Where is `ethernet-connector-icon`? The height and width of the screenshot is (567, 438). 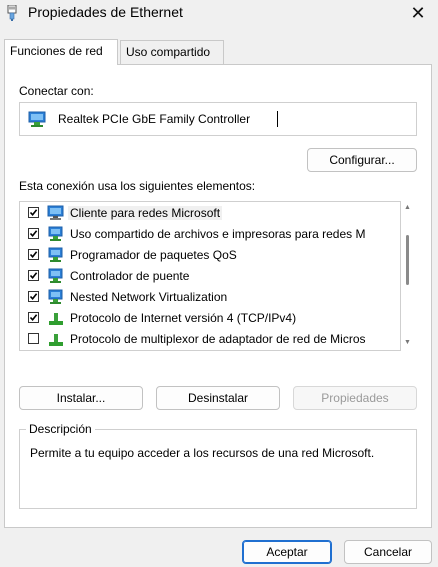
ethernet-connector-icon is located at coordinates (12, 13).